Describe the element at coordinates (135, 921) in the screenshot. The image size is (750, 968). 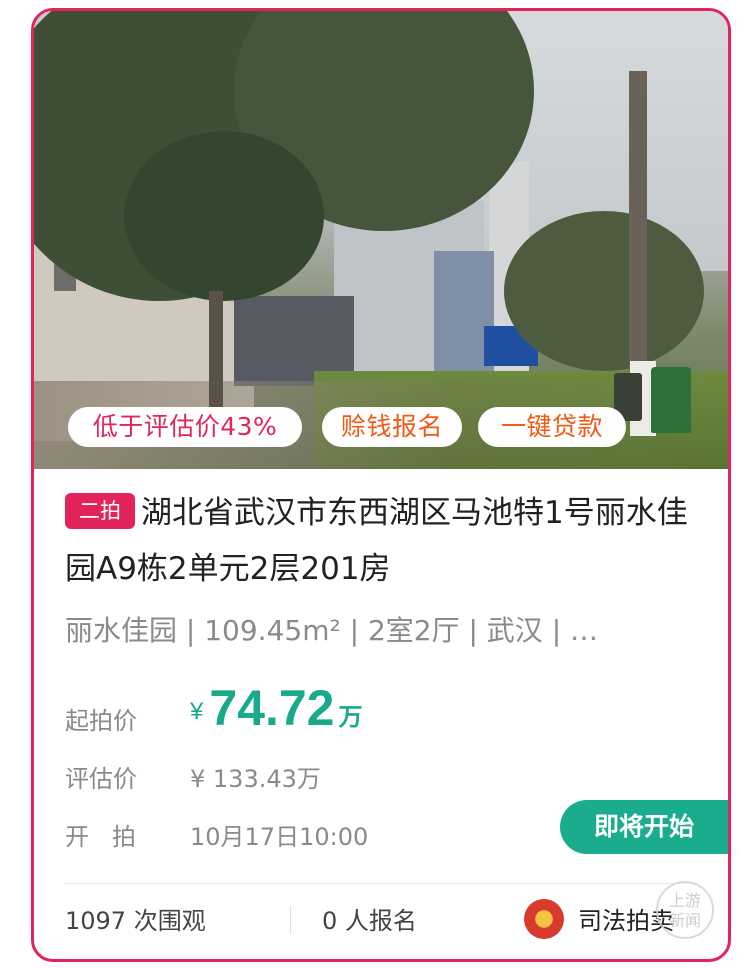
I see `views-count: 1097 次围观` at that location.